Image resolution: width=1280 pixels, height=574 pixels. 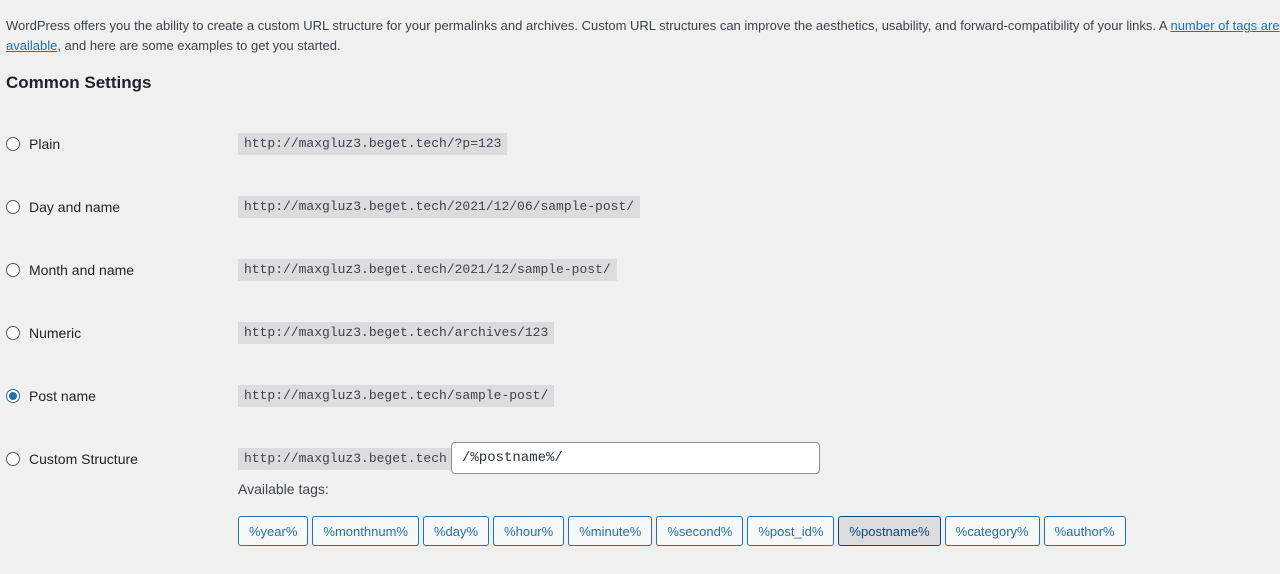 I want to click on tag-second-button: %second%, so click(x=700, y=531).